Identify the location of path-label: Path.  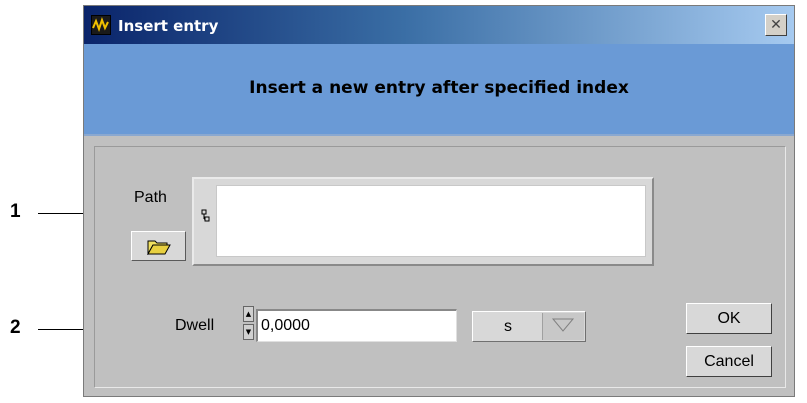
(150, 197).